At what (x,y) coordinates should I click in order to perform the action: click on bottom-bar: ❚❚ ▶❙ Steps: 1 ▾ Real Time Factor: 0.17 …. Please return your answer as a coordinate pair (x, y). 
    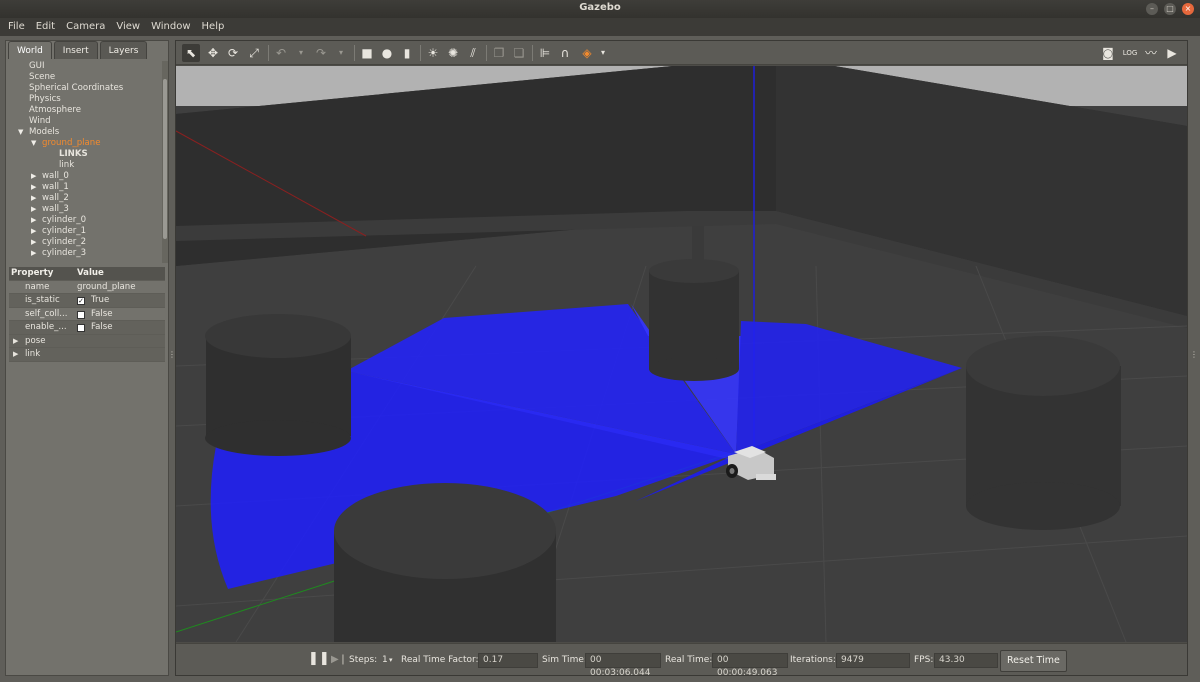
    Looking at the image, I should click on (681, 660).